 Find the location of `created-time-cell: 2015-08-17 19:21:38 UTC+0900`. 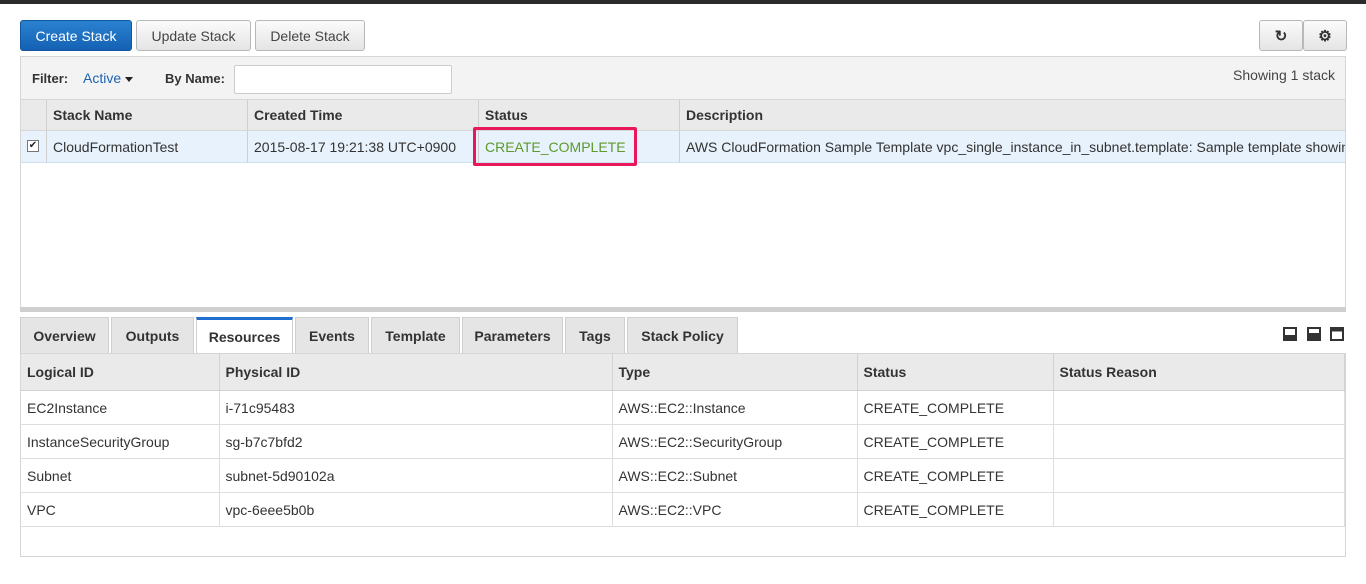

created-time-cell: 2015-08-17 19:21:38 UTC+0900 is located at coordinates (362, 147).